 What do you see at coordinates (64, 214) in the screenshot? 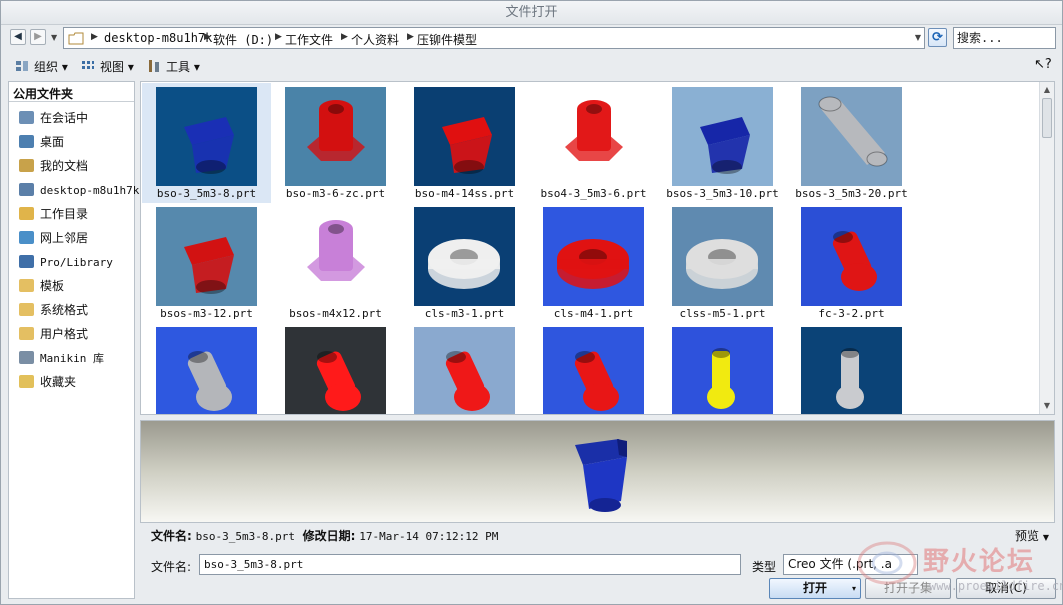
I see `sidebar-item-label: 工作目录` at bounding box center [64, 214].